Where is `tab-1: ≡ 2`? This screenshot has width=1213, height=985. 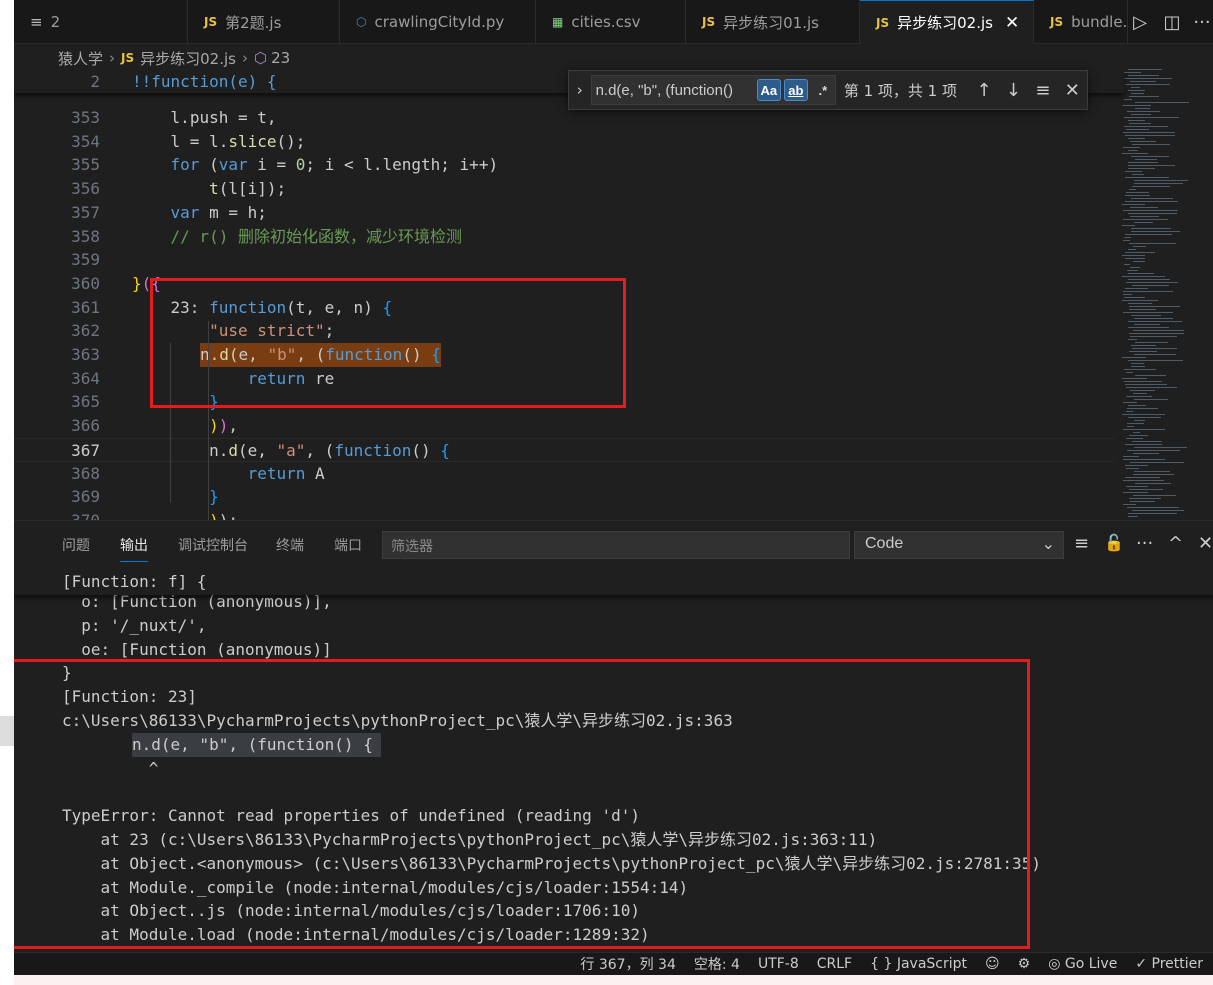 tab-1: ≡ 2 is located at coordinates (101, 22).